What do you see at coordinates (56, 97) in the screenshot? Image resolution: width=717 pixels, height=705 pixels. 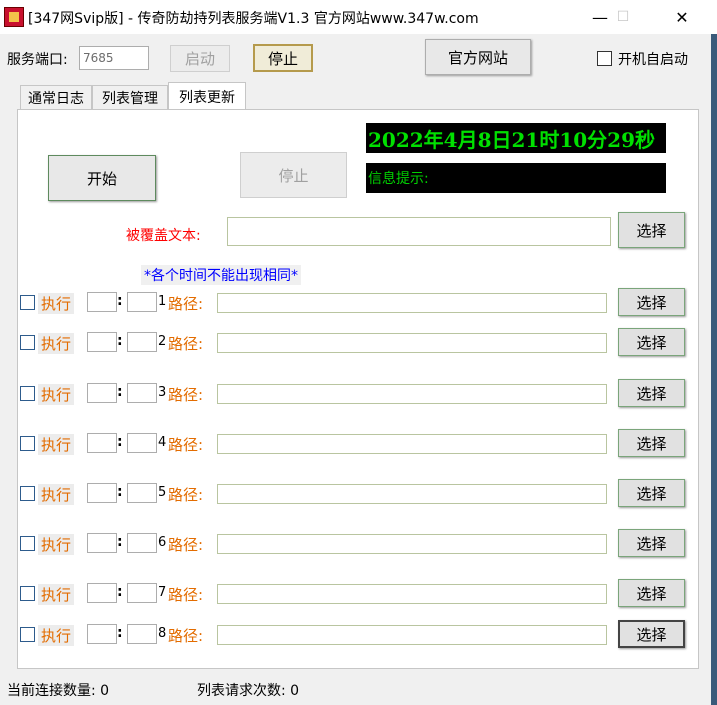 I see `tab-log: 通常日志` at bounding box center [56, 97].